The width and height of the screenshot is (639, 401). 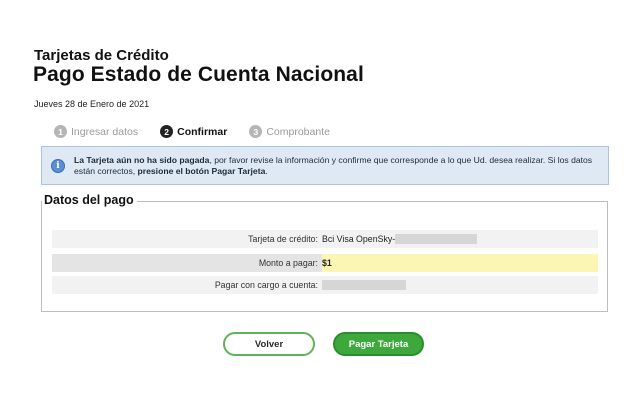 What do you see at coordinates (101, 55) in the screenshot?
I see `section-subtitle: Tarjetas de Crédito` at bounding box center [101, 55].